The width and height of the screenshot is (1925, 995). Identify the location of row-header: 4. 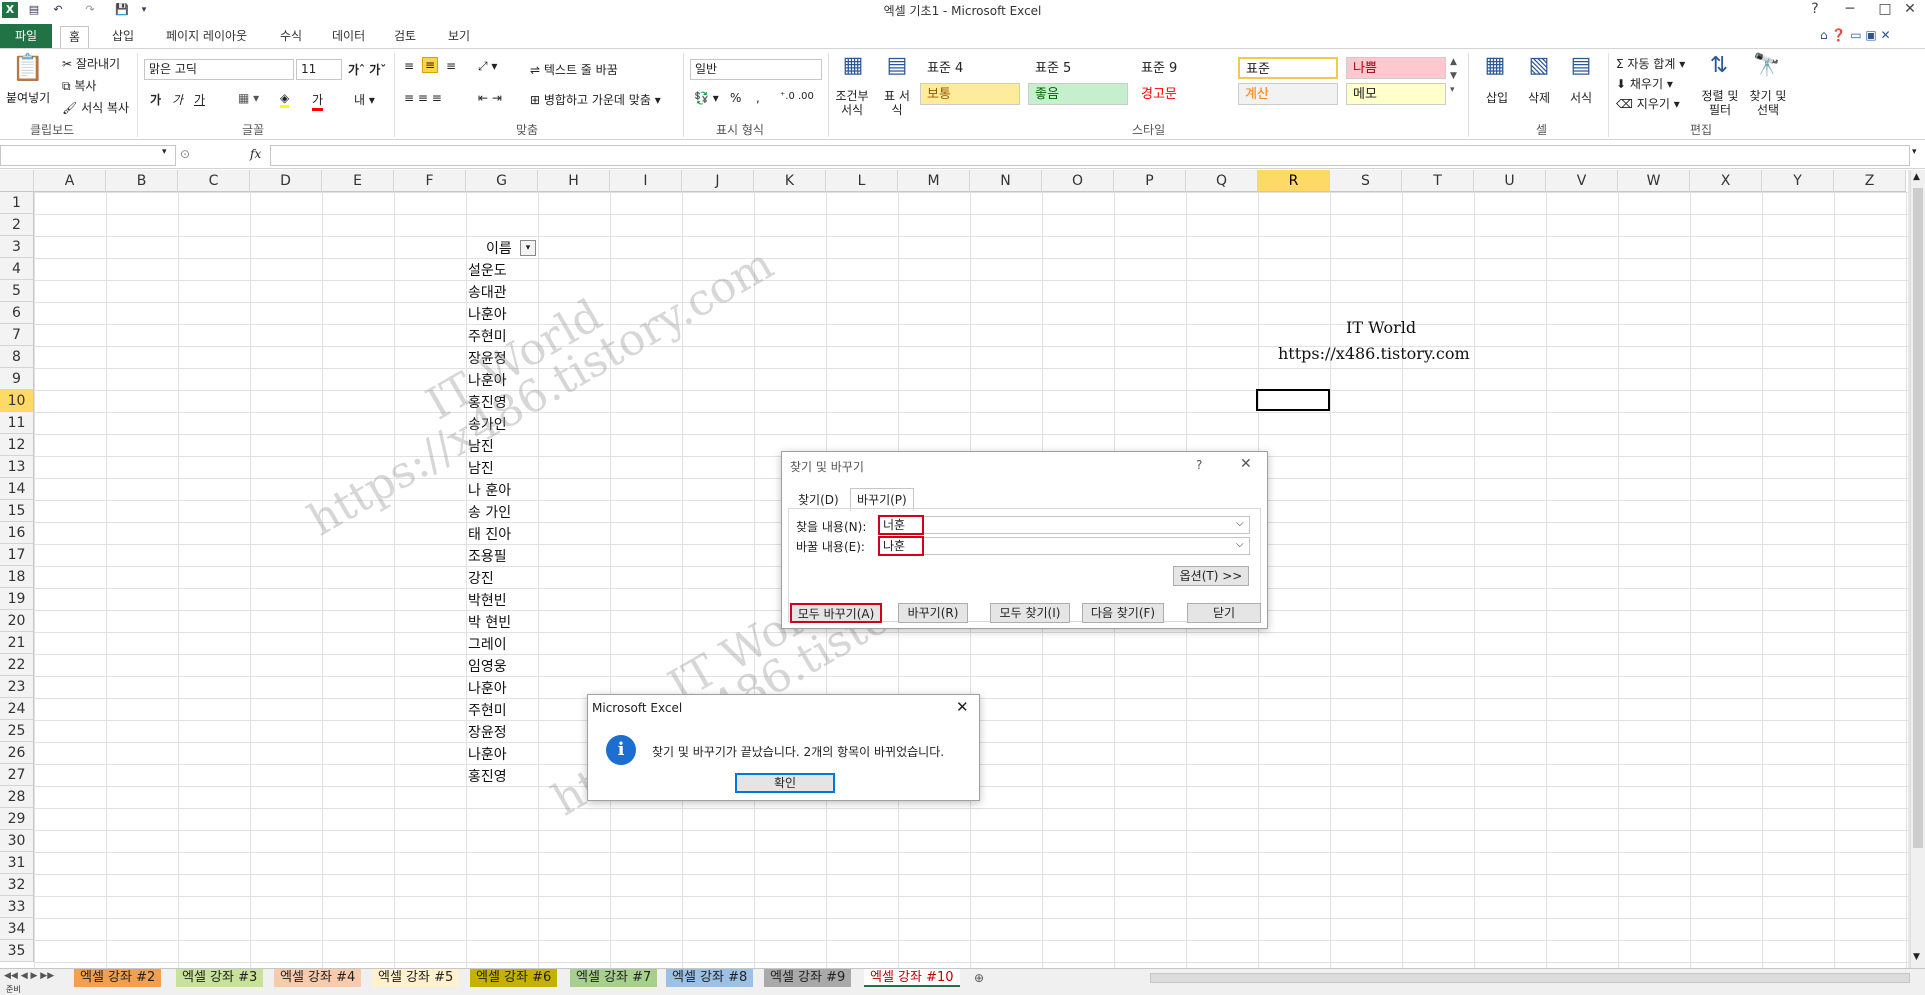
(17, 269).